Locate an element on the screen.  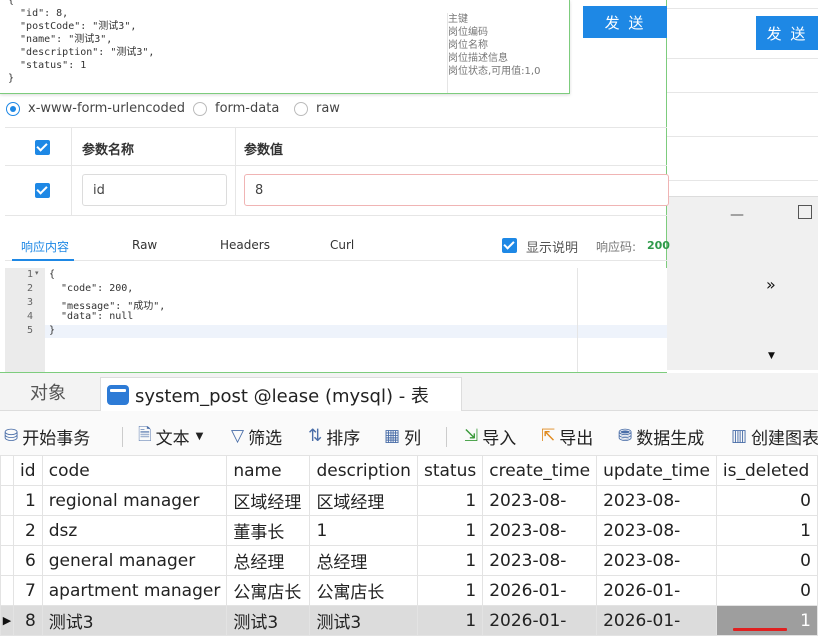
radio-form-data: form-data is located at coordinates (236, 108).